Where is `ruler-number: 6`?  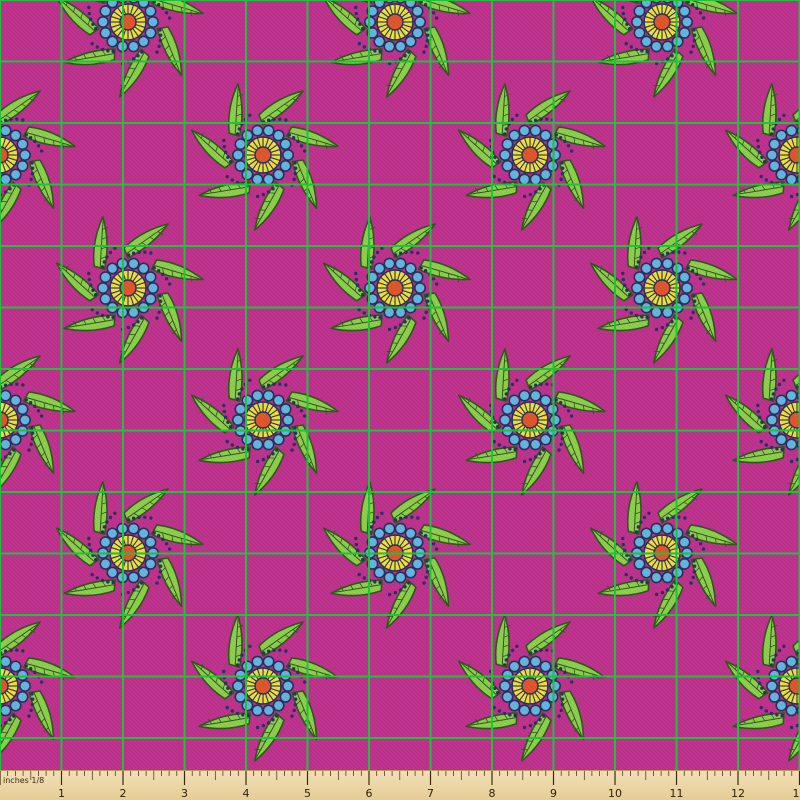
ruler-number: 6 is located at coordinates (369, 793).